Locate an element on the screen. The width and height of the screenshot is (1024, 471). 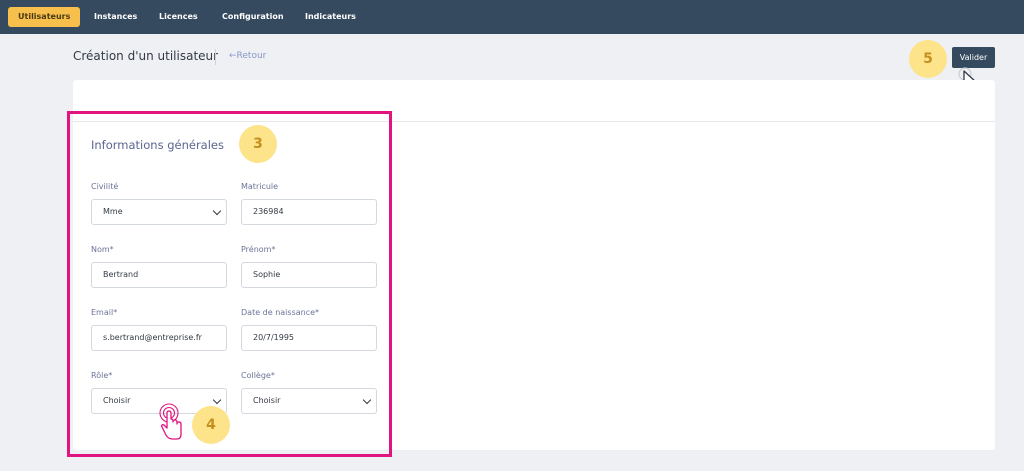
back-link: ←Retour is located at coordinates (247, 56).